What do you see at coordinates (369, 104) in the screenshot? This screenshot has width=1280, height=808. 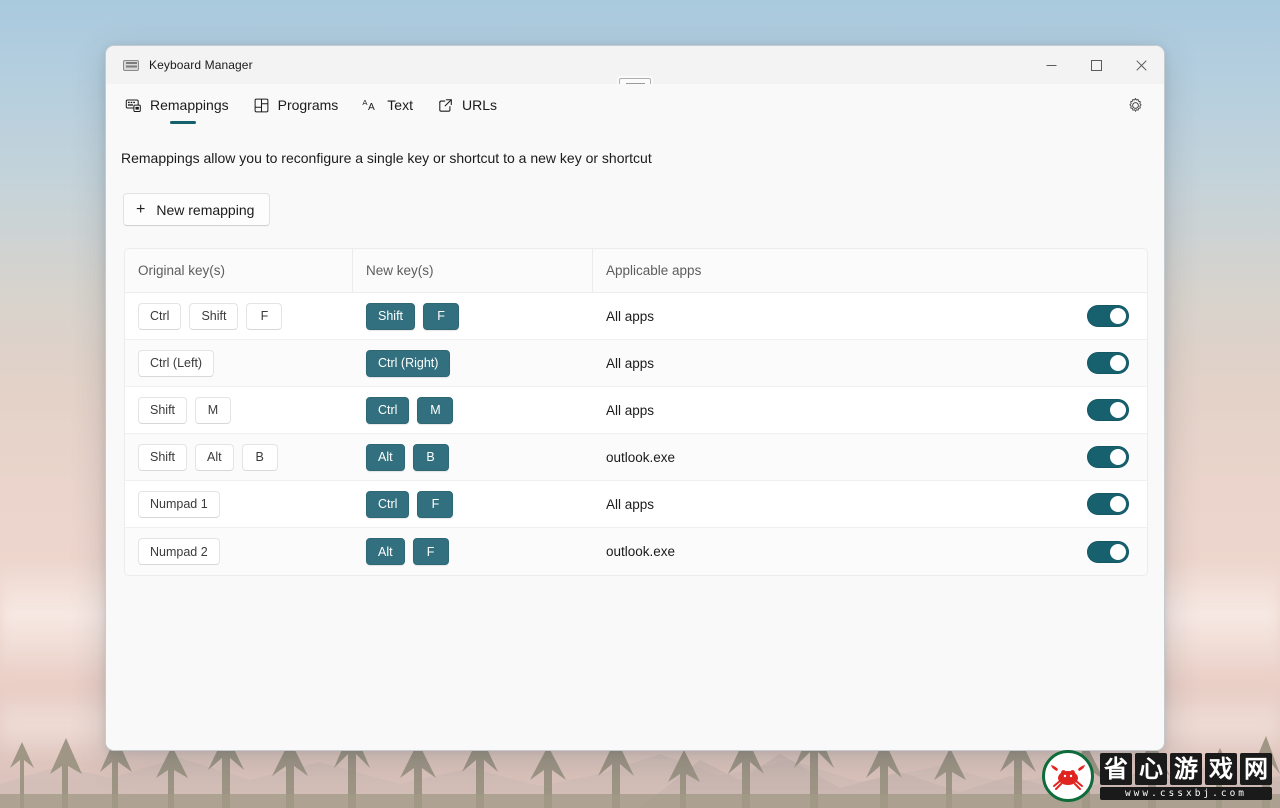 I see `font-size-icon: A A` at bounding box center [369, 104].